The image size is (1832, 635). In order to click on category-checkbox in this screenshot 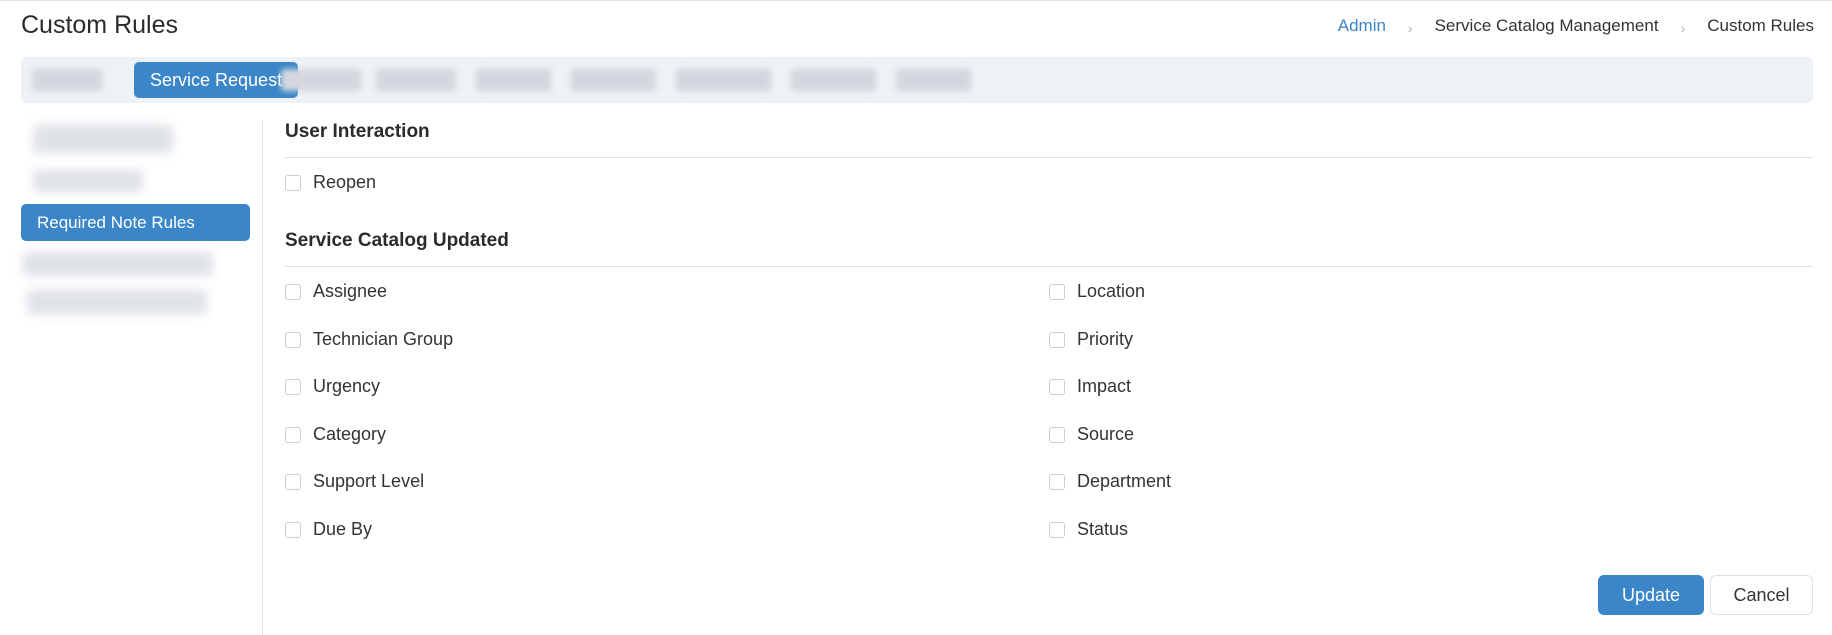, I will do `click(293, 434)`.